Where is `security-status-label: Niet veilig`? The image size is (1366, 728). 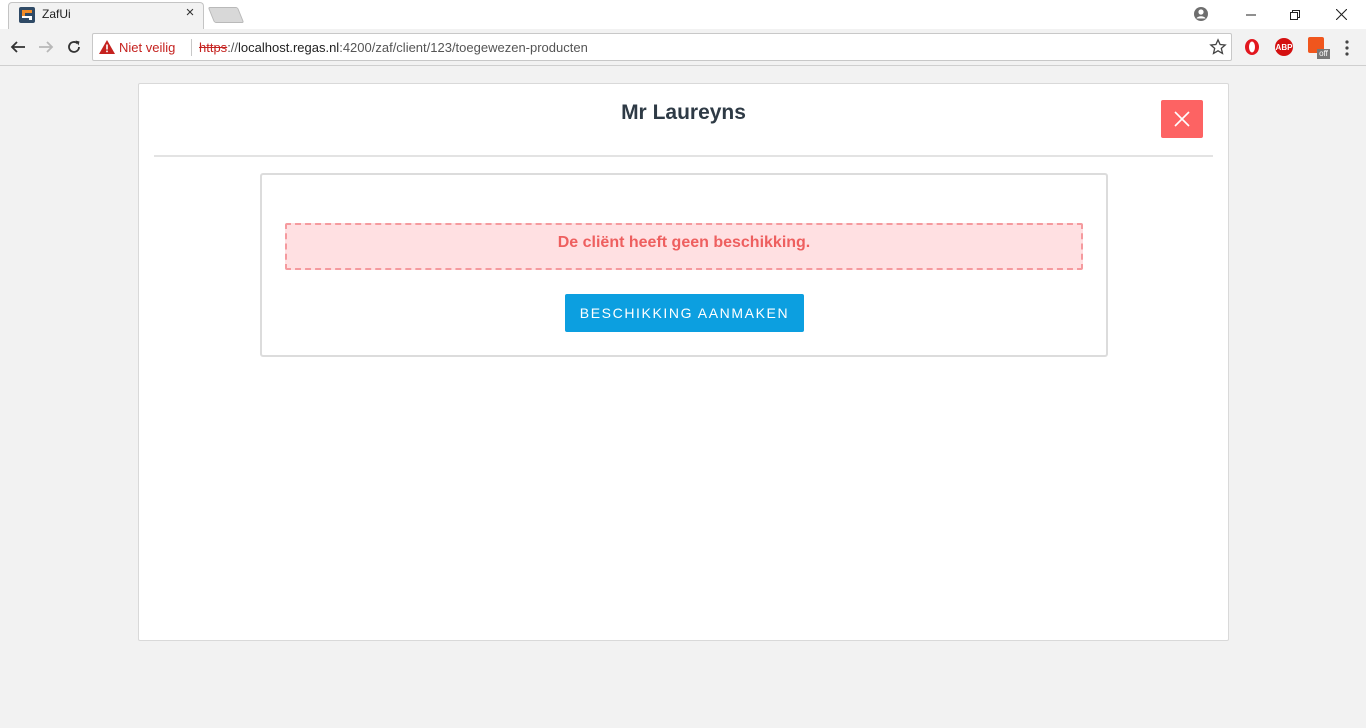 security-status-label: Niet veilig is located at coordinates (147, 47).